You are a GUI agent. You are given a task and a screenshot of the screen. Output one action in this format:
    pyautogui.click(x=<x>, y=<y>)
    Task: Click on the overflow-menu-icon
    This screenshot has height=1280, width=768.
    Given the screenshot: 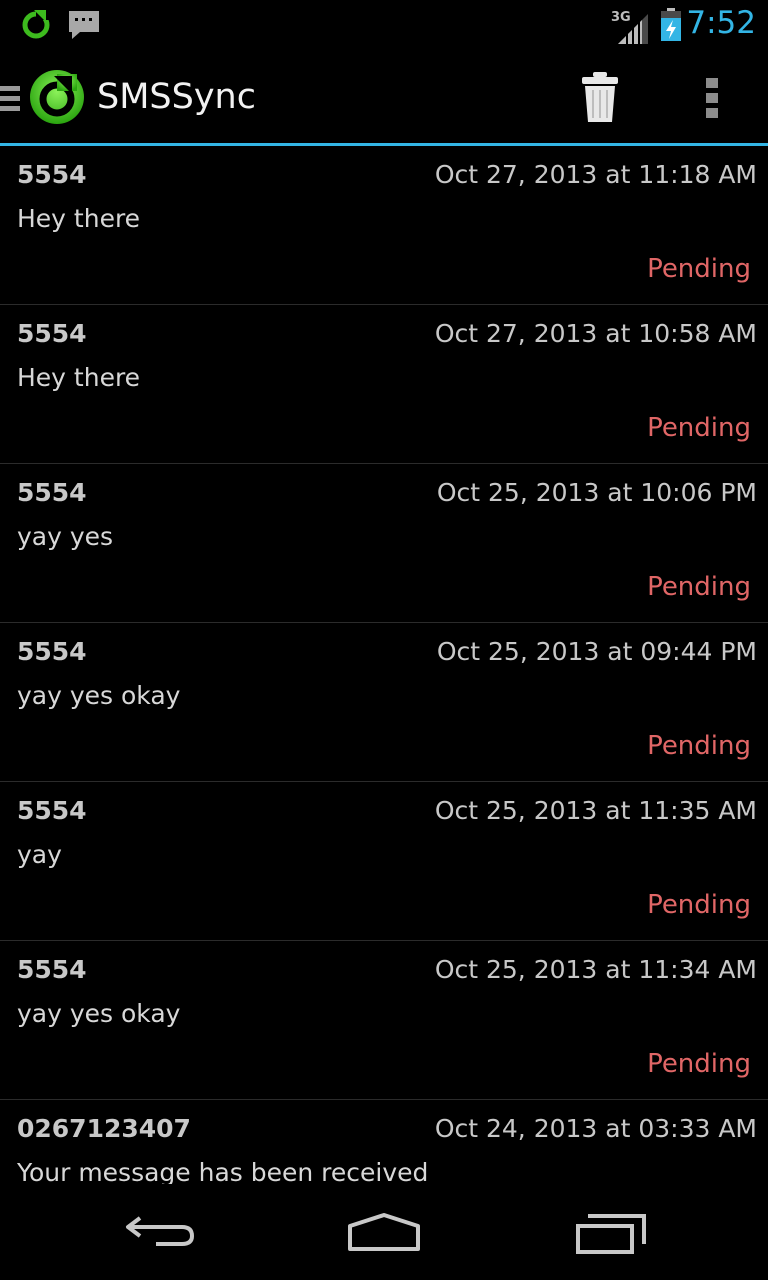 What is the action you would take?
    pyautogui.click(x=712, y=98)
    